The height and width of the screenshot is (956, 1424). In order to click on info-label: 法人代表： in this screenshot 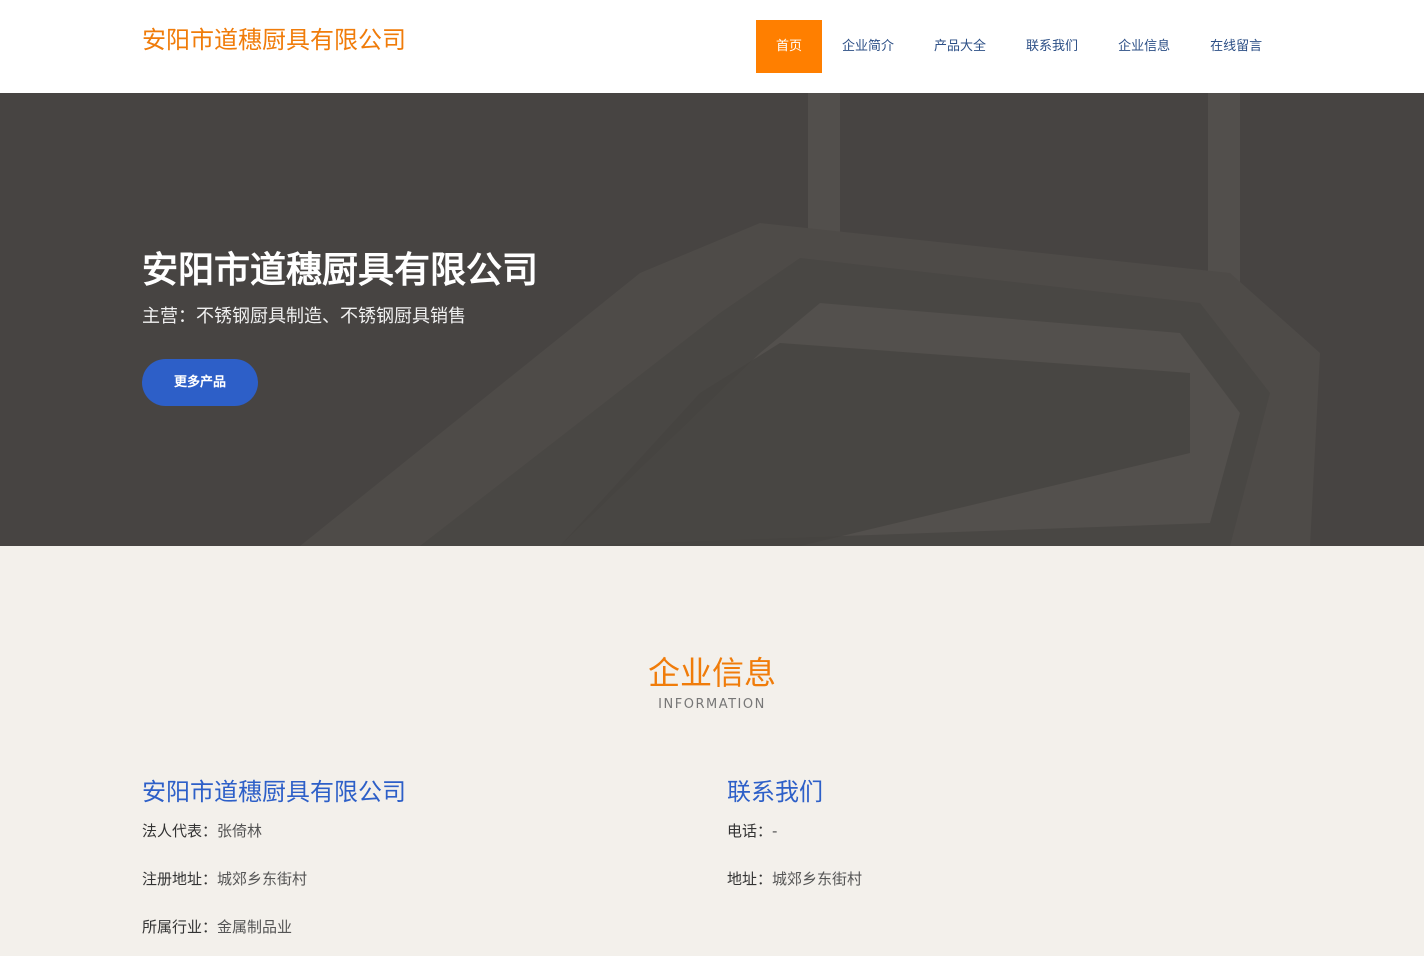, I will do `click(180, 831)`.